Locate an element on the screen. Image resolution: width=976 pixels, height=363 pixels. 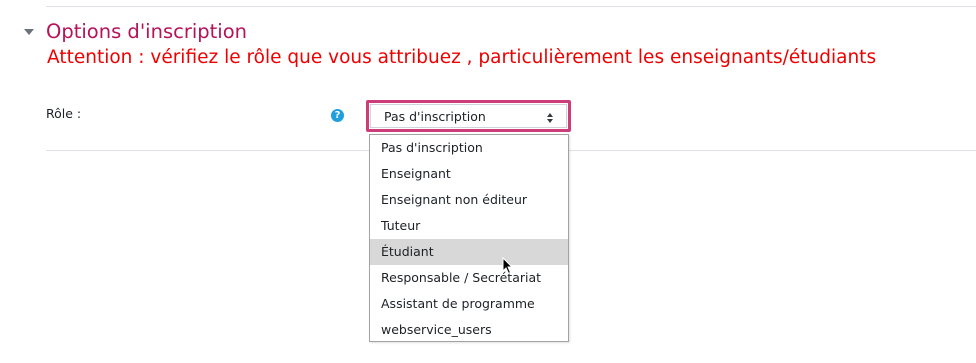
question-circle-icon: ? is located at coordinates (337, 115).